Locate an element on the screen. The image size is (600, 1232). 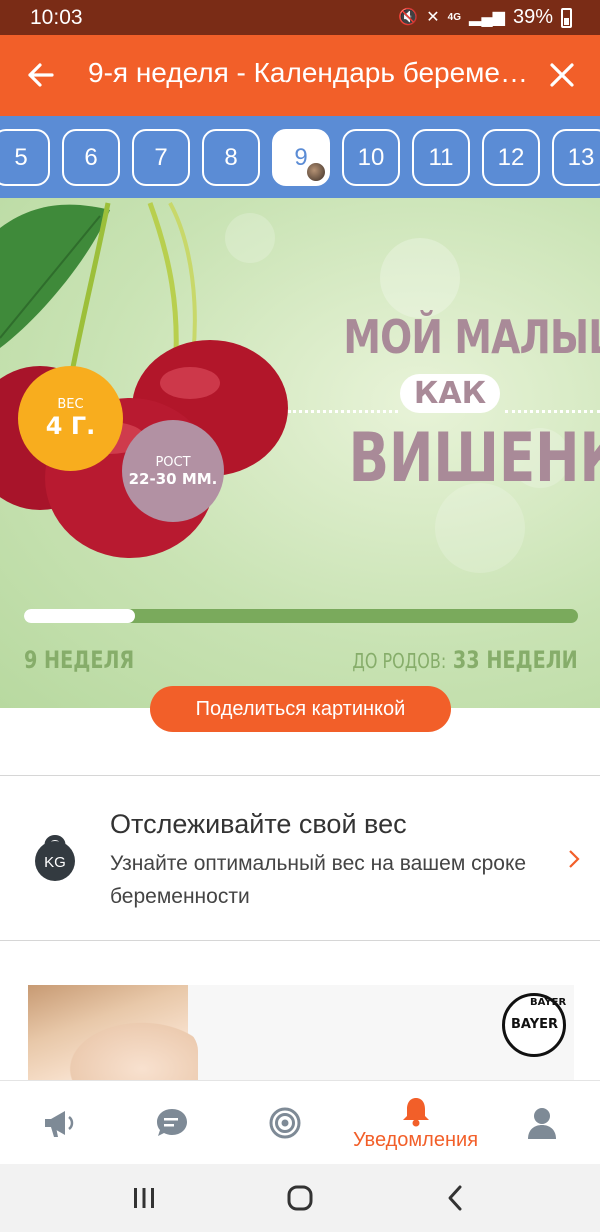
close-button is located at coordinates (562, 75).